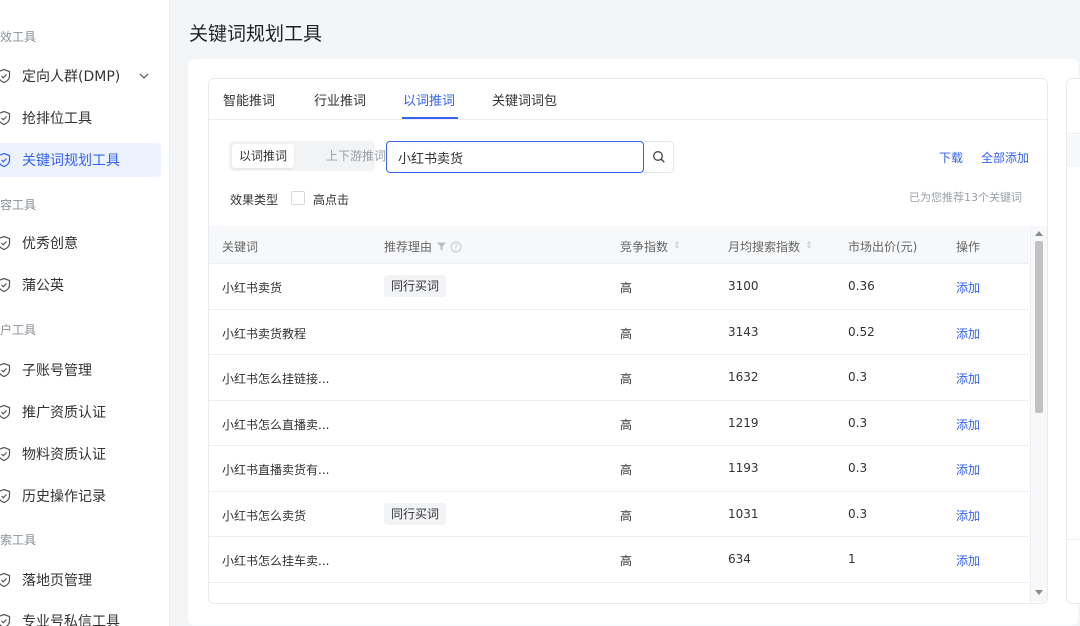 The height and width of the screenshot is (626, 1080). Describe the element at coordinates (18, 330) in the screenshot. I see `sidebar-section-title: 户工具` at that location.